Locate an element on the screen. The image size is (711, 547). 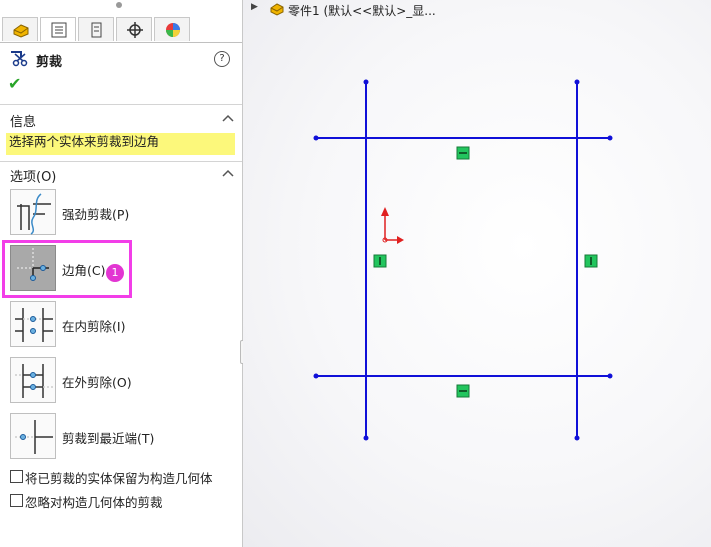
step-badge: 1 is located at coordinates (115, 273).